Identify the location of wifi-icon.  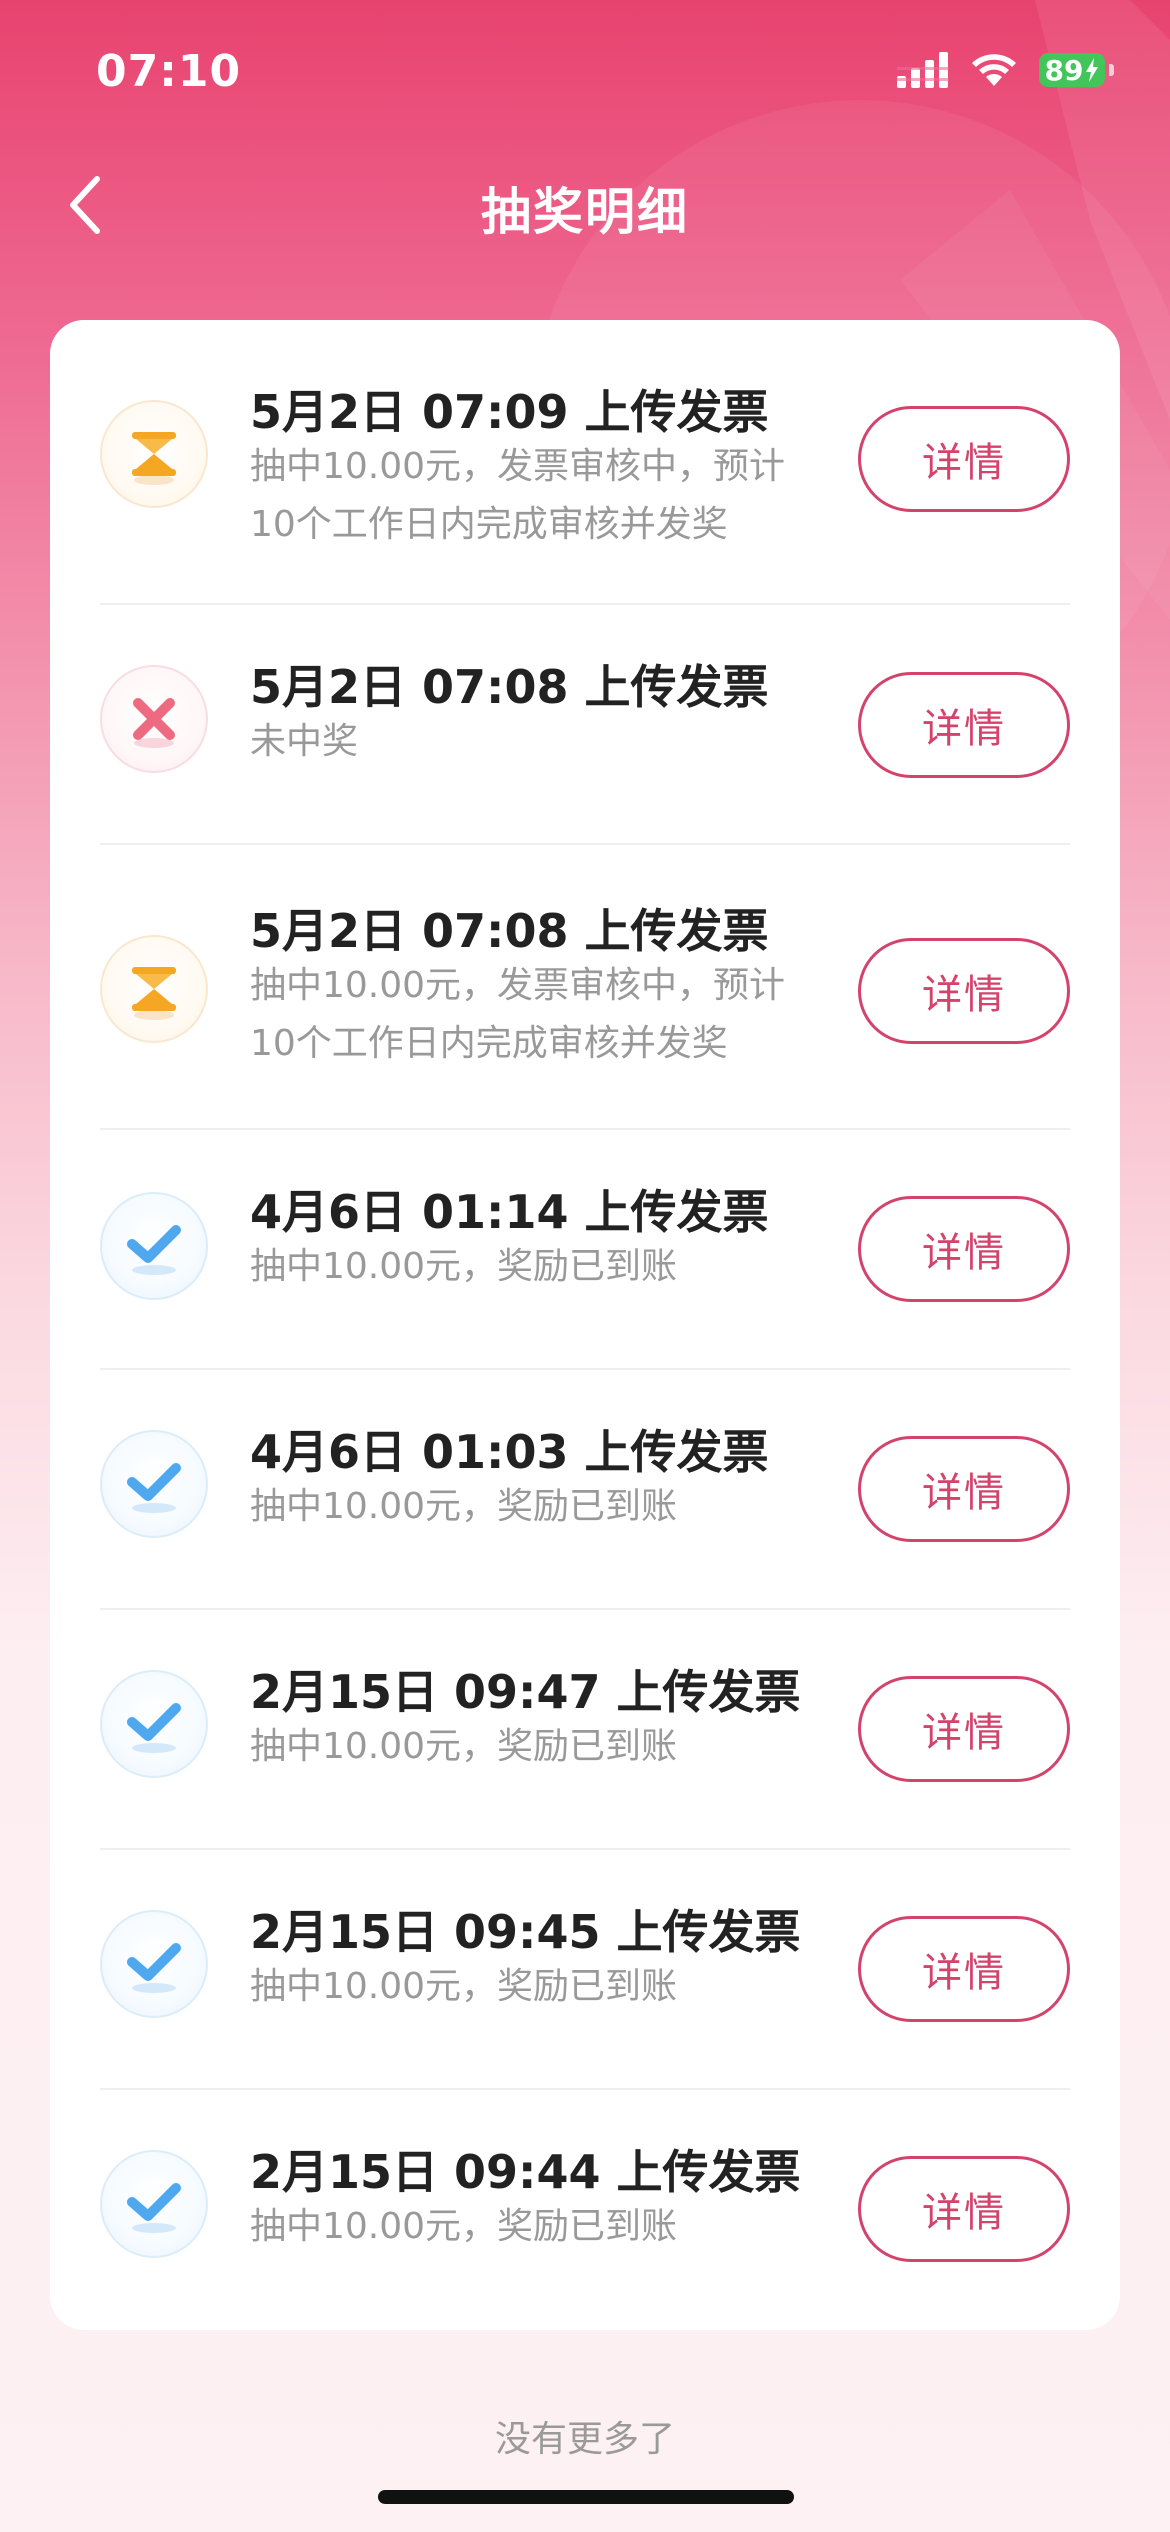
(994, 70).